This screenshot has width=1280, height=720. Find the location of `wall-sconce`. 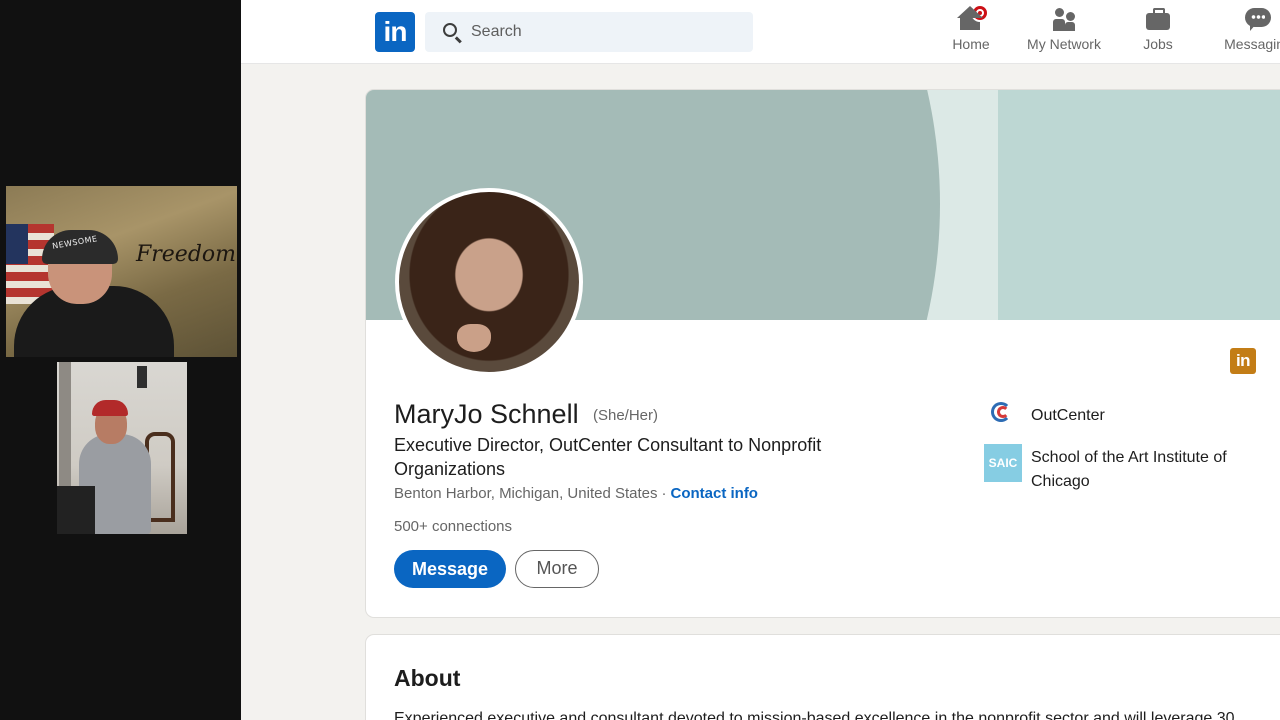

wall-sconce is located at coordinates (142, 377).